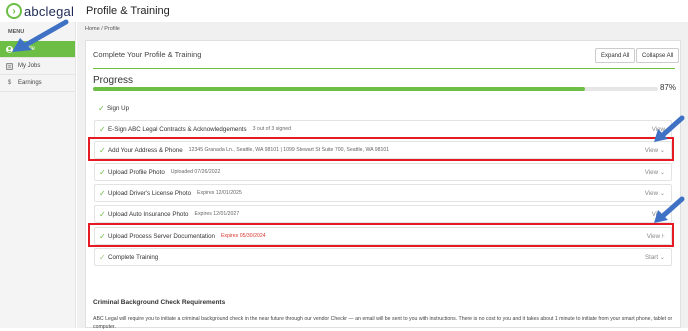 The height and width of the screenshot is (331, 688). I want to click on sidebar-item-earnings: $ Earnings, so click(37, 83).